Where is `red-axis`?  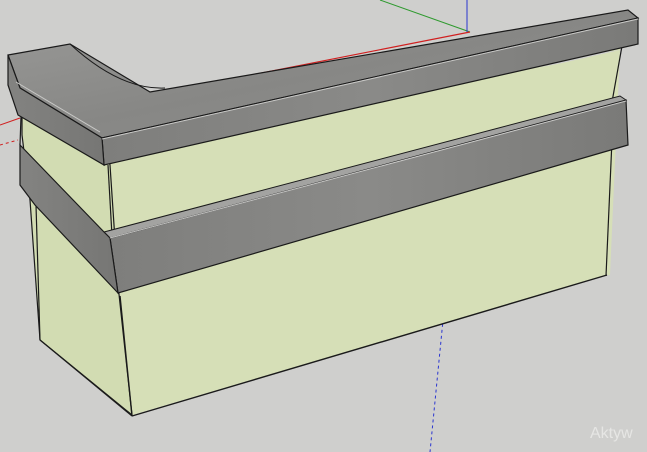 red-axis is located at coordinates (10, 121).